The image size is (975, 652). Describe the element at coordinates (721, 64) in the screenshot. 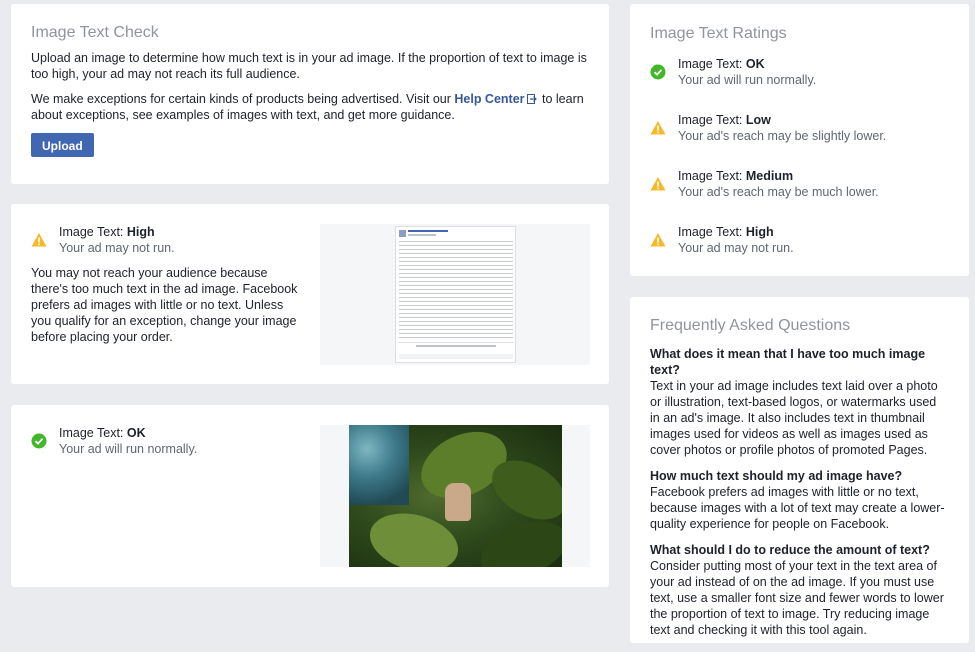

I see `rating-label: Image Text: OK` at that location.